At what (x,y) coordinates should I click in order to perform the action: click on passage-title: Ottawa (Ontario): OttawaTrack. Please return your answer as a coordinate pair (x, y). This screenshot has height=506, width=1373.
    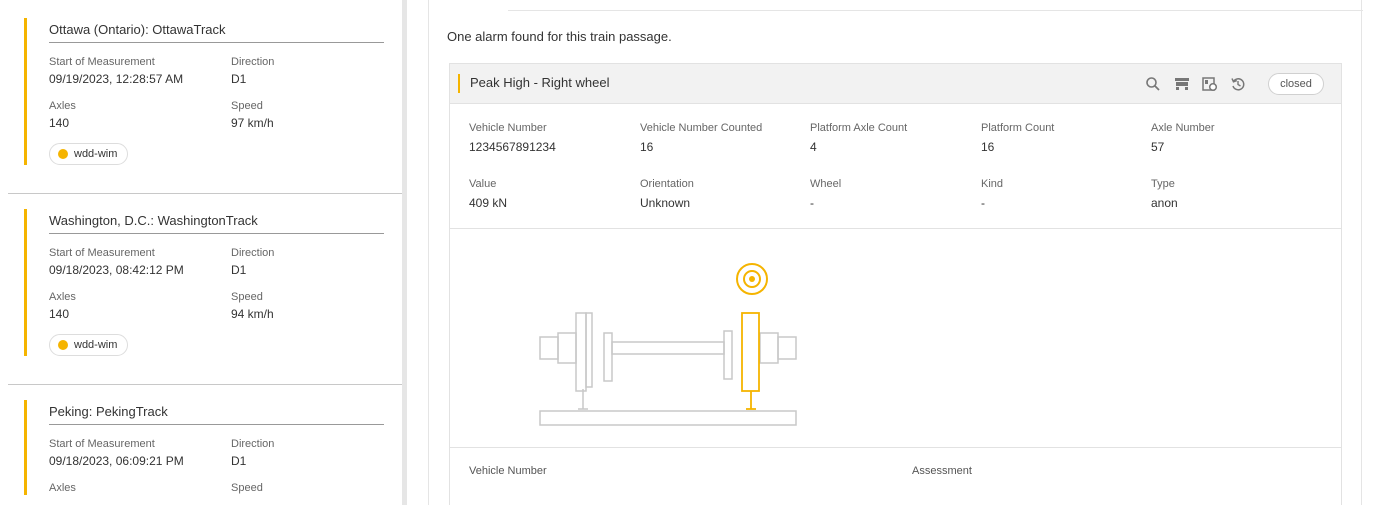
    Looking at the image, I should click on (216, 30).